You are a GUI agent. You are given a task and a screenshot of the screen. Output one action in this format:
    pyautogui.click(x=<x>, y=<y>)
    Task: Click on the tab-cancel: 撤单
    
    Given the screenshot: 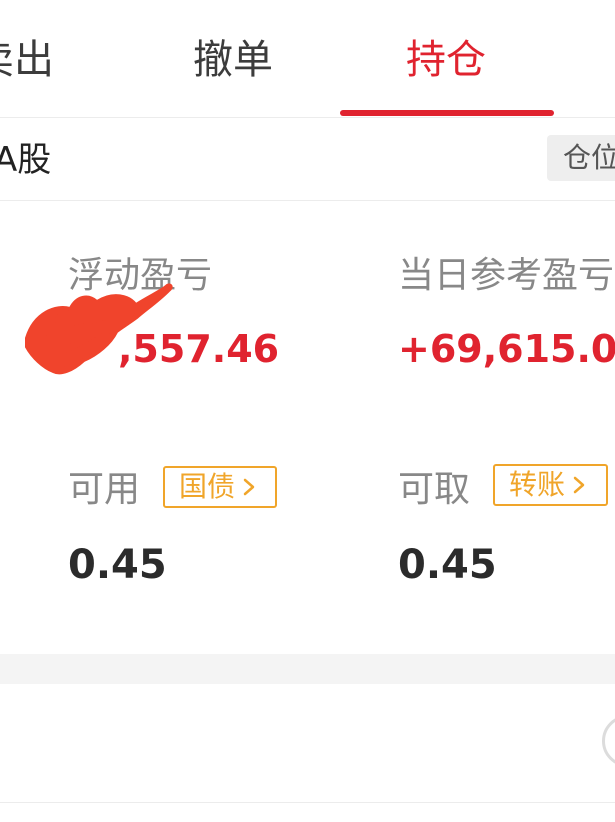 What is the action you would take?
    pyautogui.click(x=233, y=60)
    